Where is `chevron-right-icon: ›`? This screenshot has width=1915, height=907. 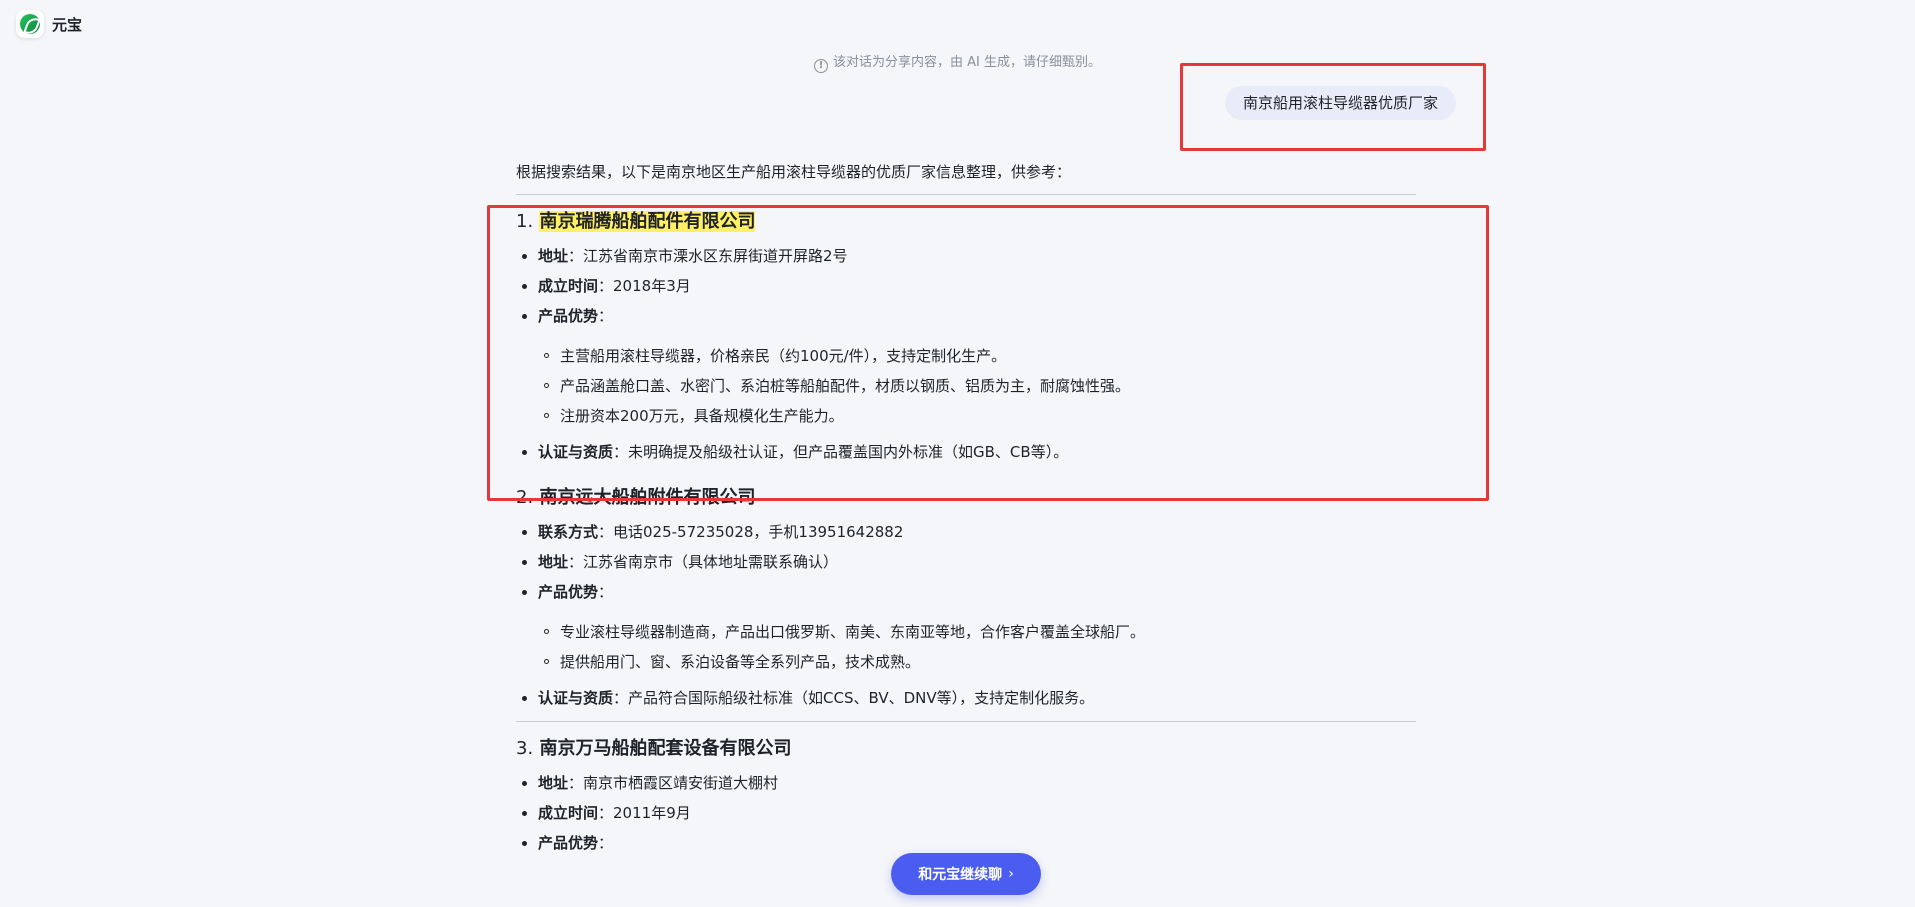
chevron-right-icon: › is located at coordinates (1011, 874).